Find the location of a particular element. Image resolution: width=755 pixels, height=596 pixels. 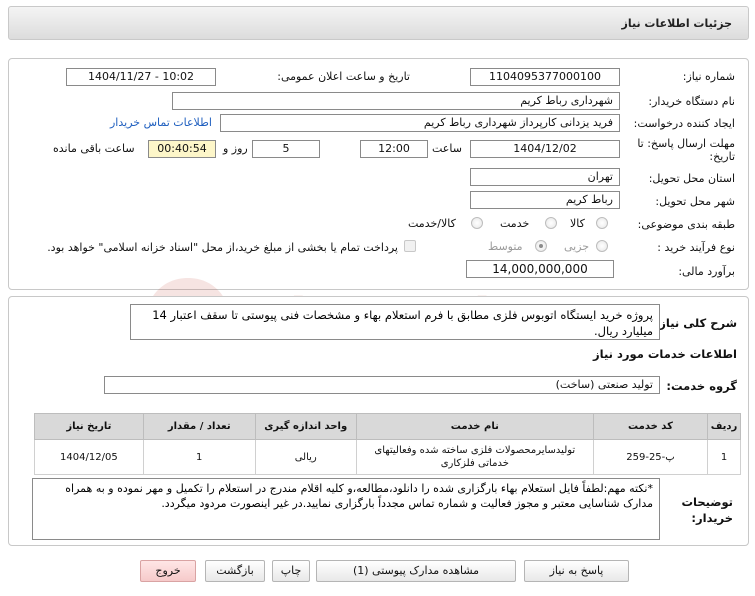

treasury-payment-checkbox is located at coordinates (410, 246).